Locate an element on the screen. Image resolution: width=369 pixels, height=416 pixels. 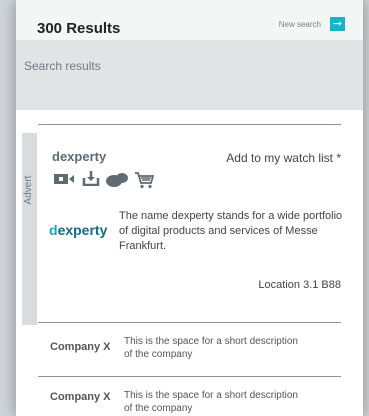
video-icon is located at coordinates (64, 181).